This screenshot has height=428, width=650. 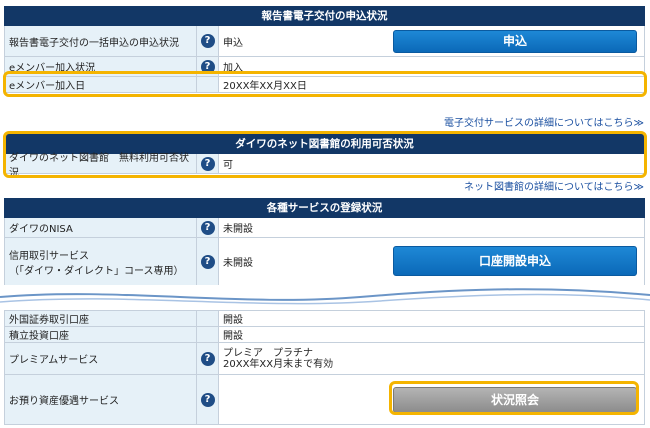 What do you see at coordinates (96, 271) in the screenshot?
I see `margin-trading-sublabel: （「ダイワ・ダイレクト」コース専用）` at bounding box center [96, 271].